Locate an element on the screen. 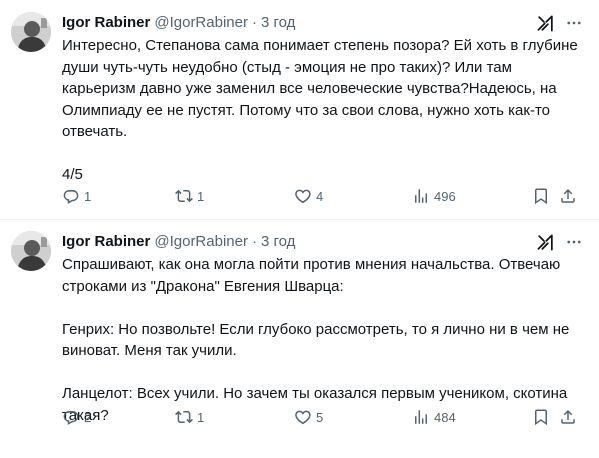  reply-button: 1 is located at coordinates (76, 196).